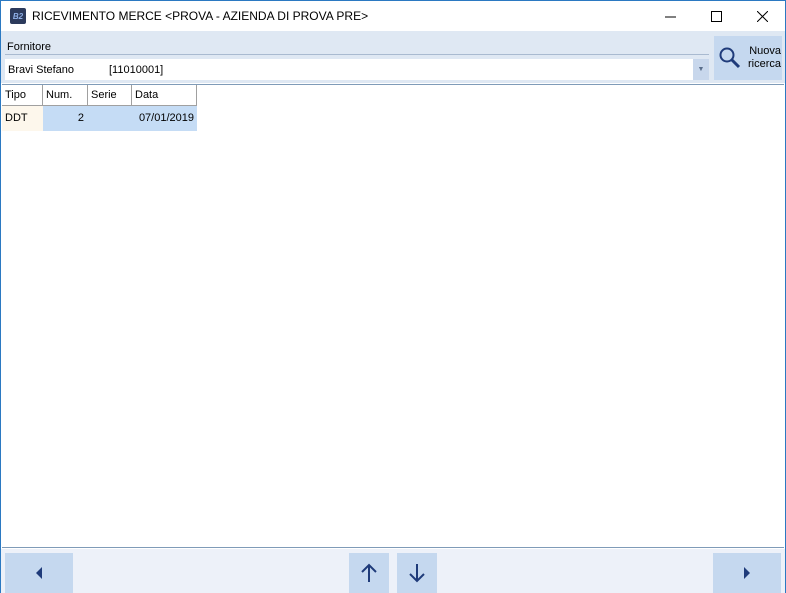  I want to click on column-header-tipo: Tipo, so click(22, 95).